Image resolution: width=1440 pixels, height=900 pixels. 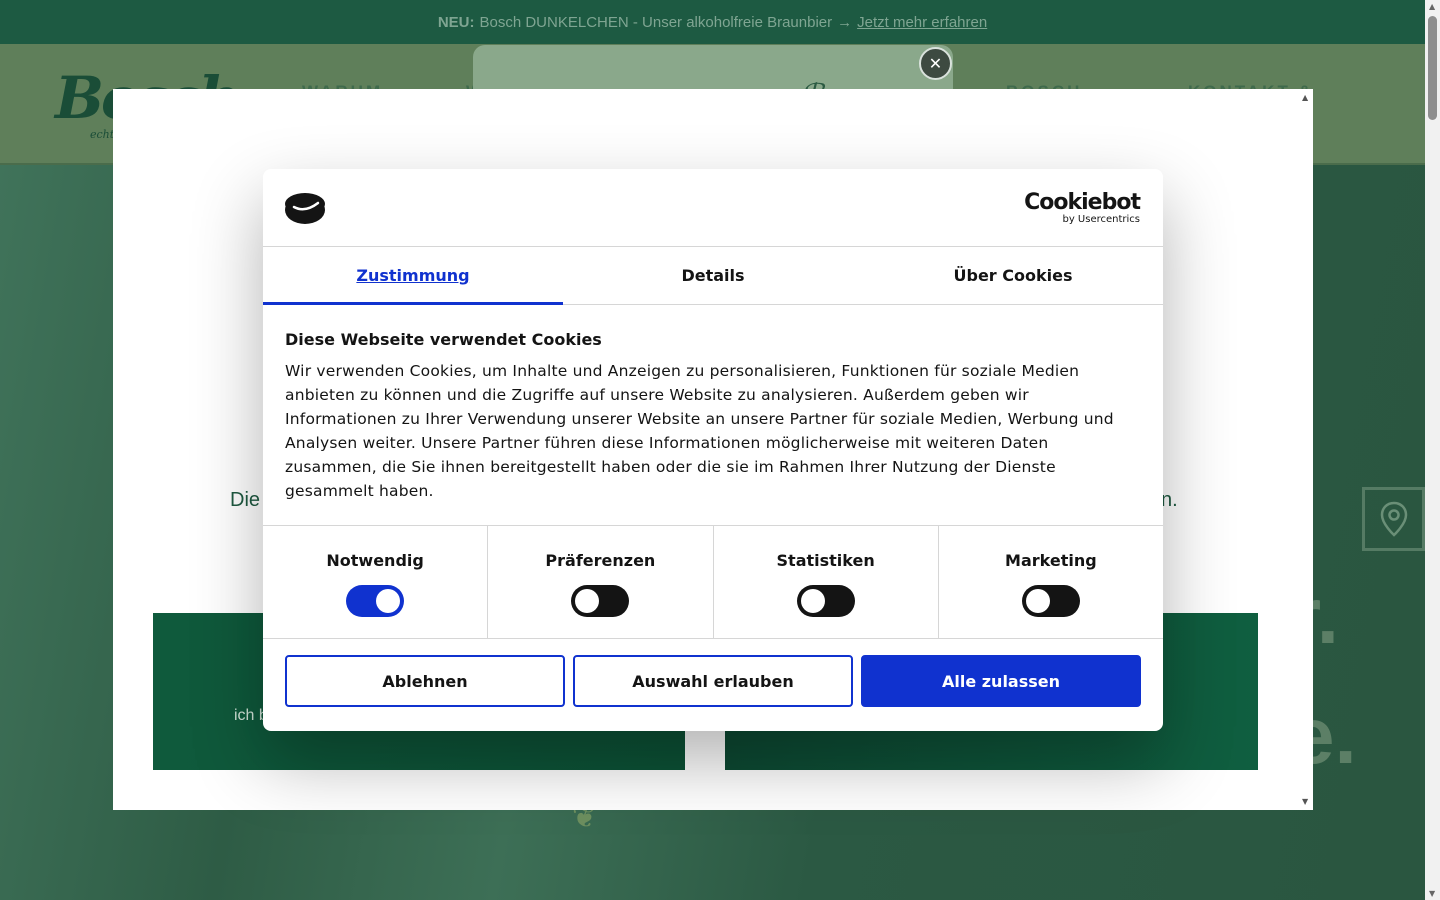 I want to click on age-gate-tagline: Die, so click(x=245, y=500).